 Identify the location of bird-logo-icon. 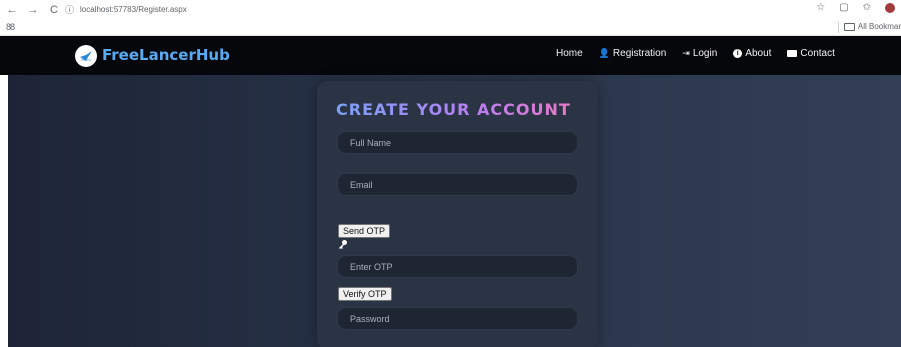
(86, 56).